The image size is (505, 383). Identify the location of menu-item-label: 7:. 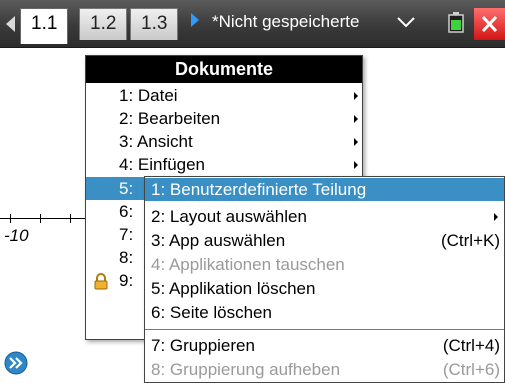
(126, 234).